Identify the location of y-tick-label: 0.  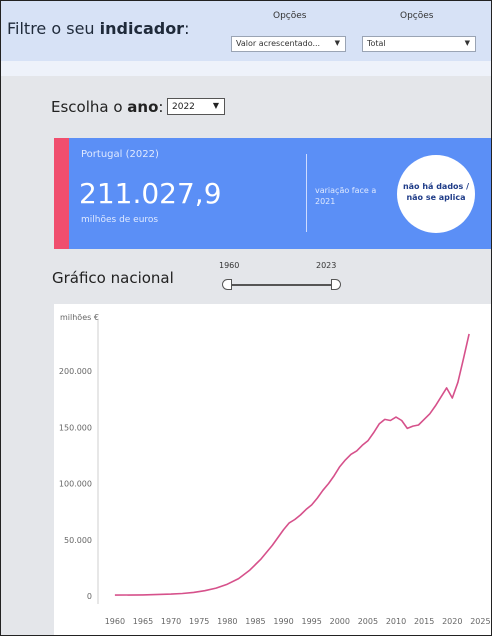
(89, 596).